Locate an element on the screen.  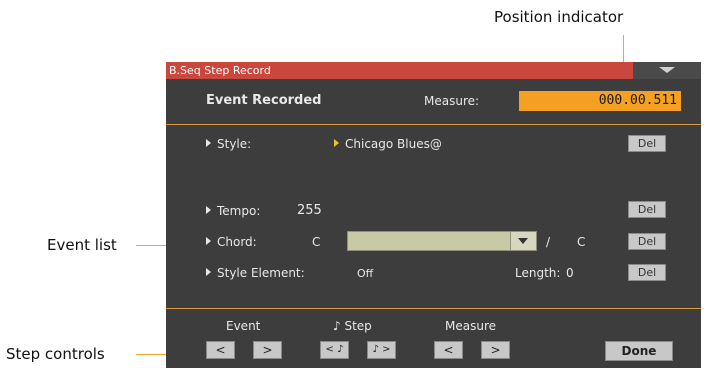
dropdown-button is located at coordinates (523, 241).